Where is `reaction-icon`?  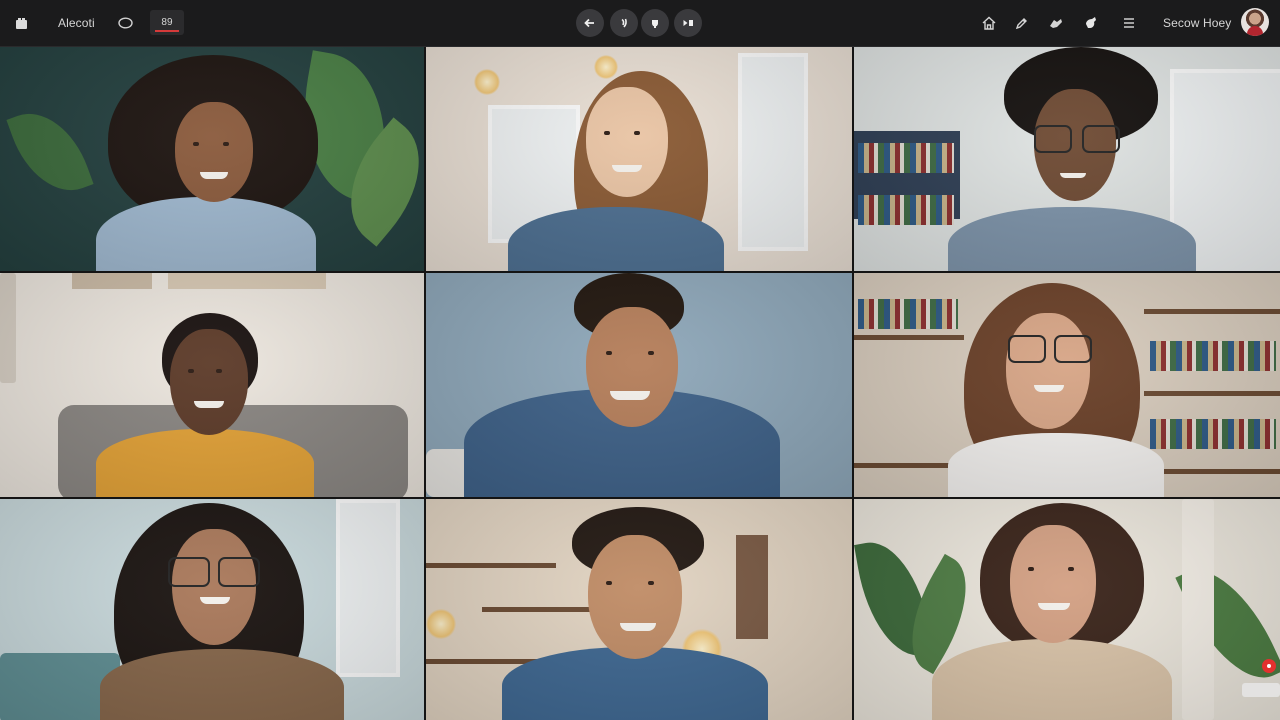
reaction-icon is located at coordinates (1056, 23).